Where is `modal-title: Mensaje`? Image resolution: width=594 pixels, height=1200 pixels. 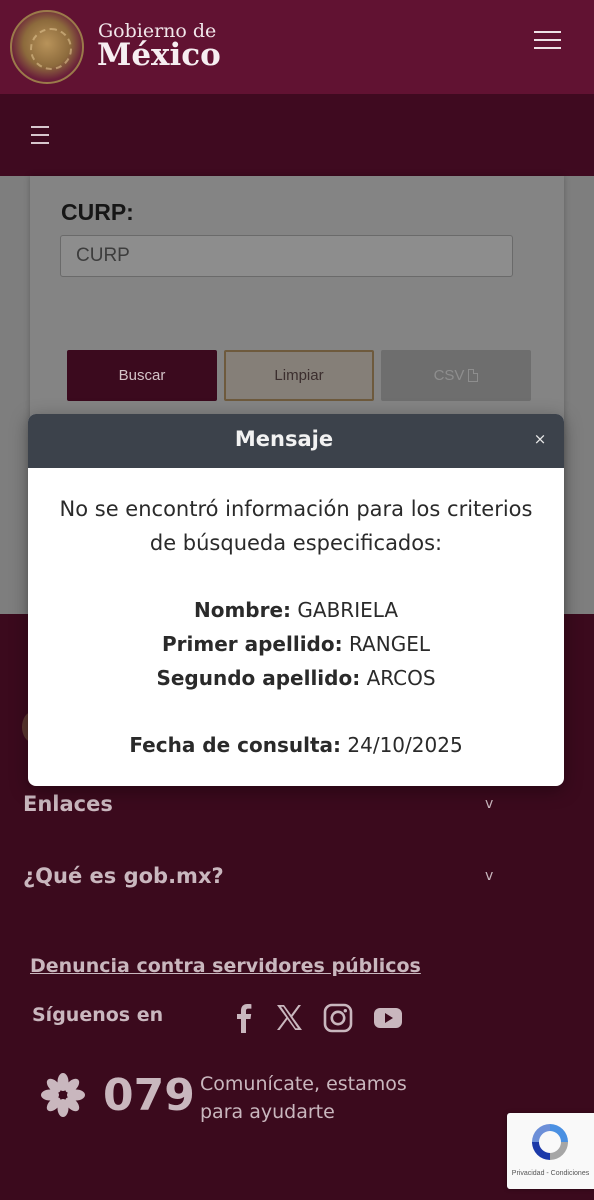 modal-title: Mensaje is located at coordinates (284, 439).